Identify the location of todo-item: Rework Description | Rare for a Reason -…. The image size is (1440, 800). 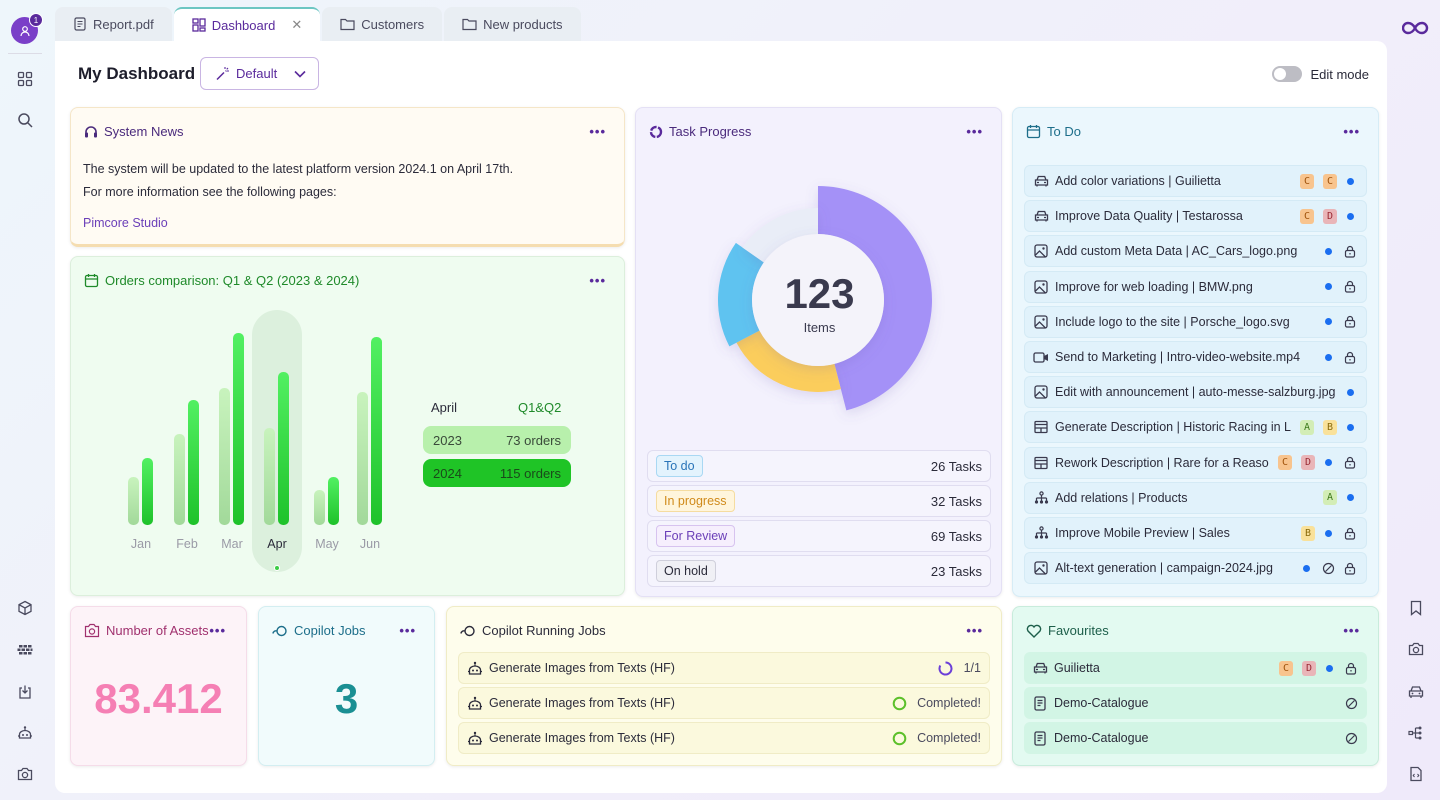
(1195, 462).